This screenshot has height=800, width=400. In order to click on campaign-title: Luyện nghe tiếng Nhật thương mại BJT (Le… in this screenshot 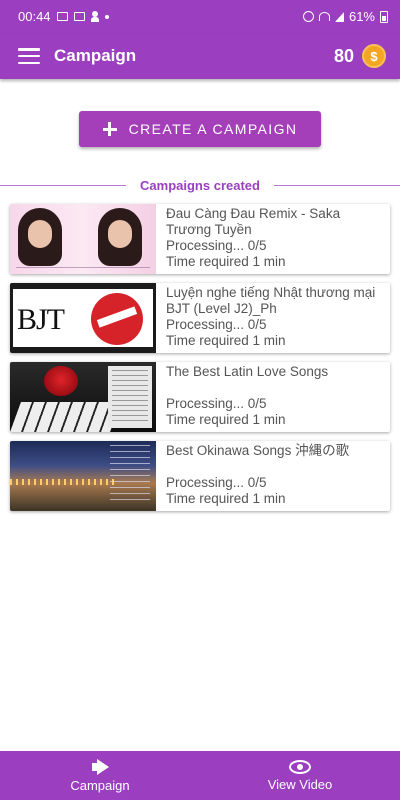, I will do `click(271, 300)`.